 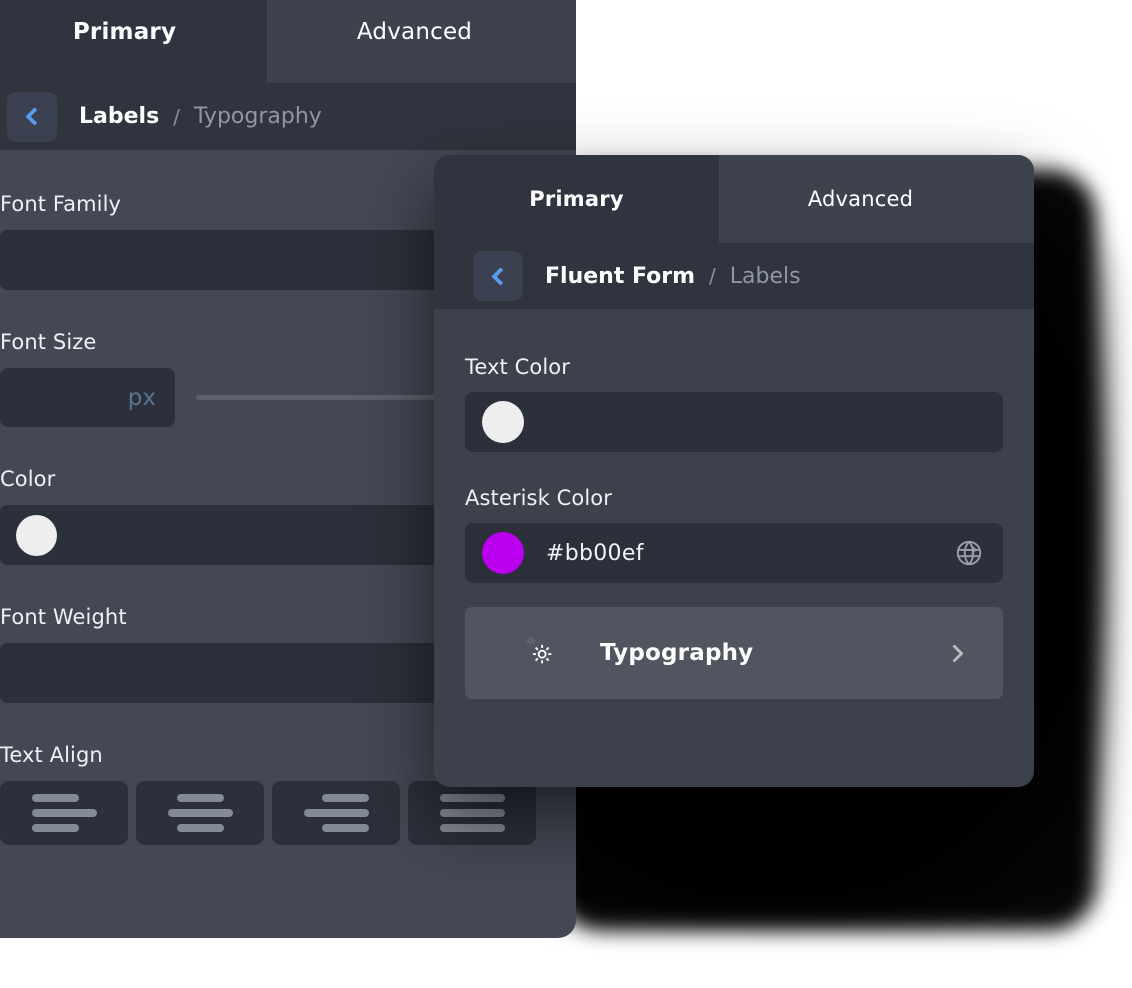 I want to click on typography-button: Typography, so click(x=734, y=653).